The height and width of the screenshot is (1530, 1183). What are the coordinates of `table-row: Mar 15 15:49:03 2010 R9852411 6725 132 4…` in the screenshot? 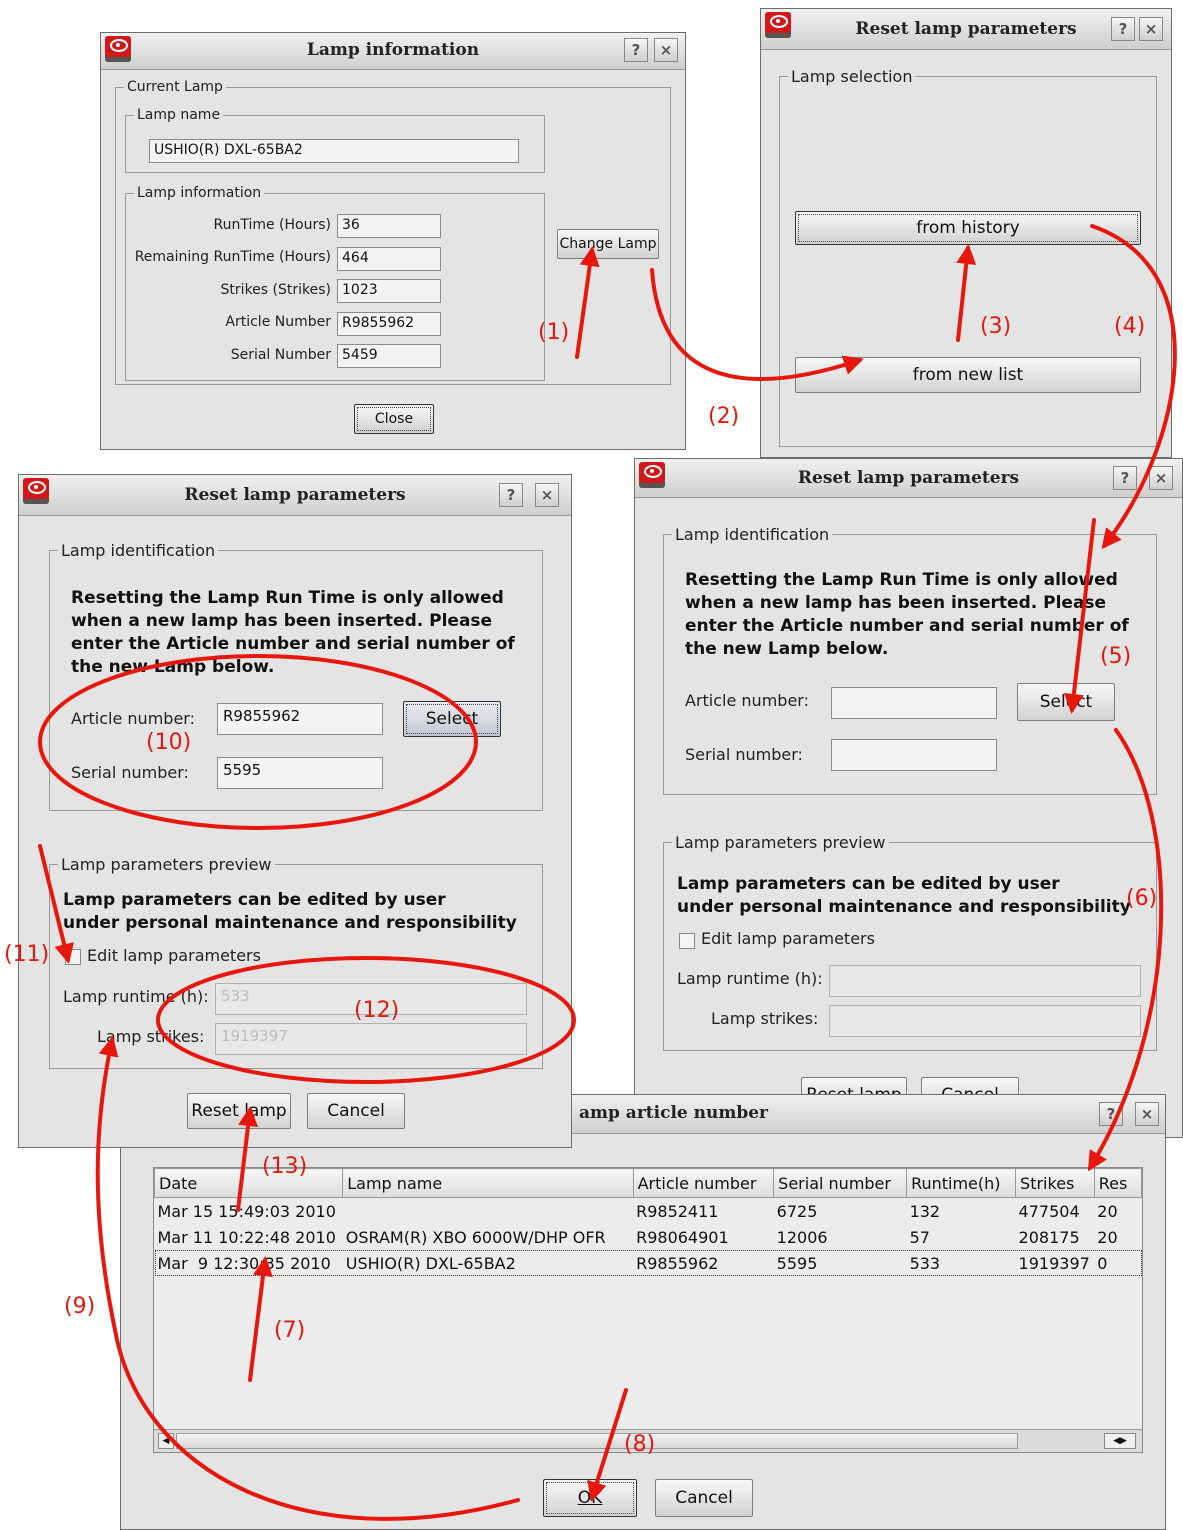 It's located at (648, 1211).